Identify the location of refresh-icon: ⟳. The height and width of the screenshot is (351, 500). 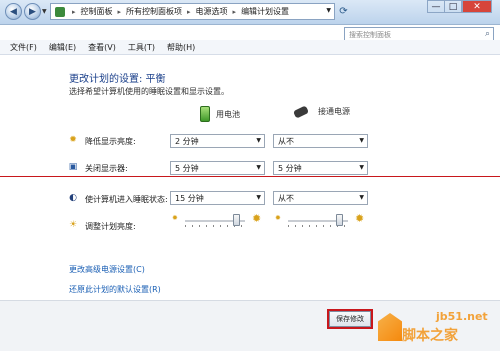
(343, 11).